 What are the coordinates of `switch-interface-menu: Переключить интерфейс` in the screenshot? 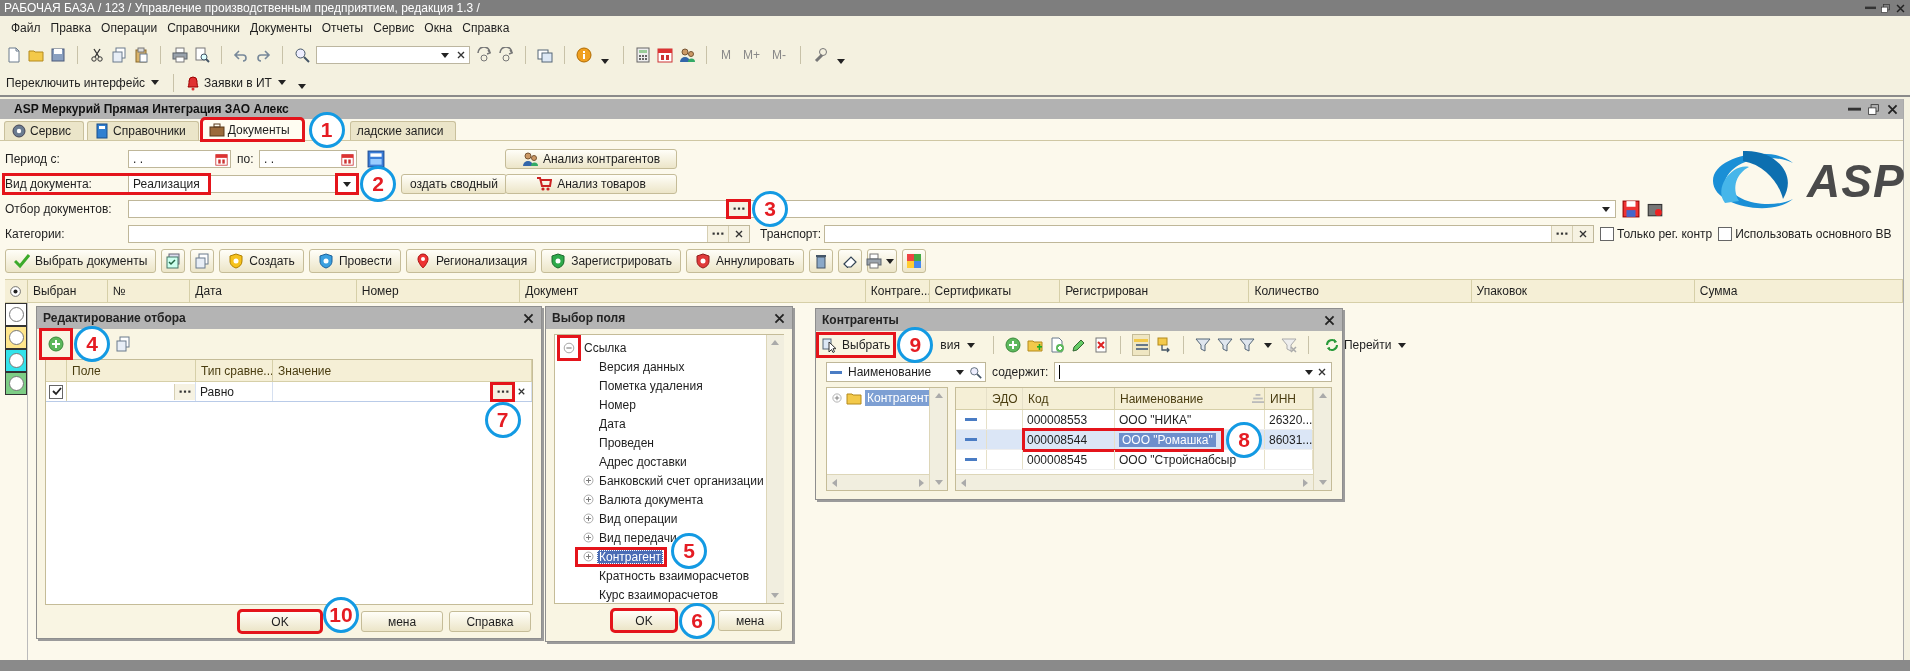 It's located at (84, 82).